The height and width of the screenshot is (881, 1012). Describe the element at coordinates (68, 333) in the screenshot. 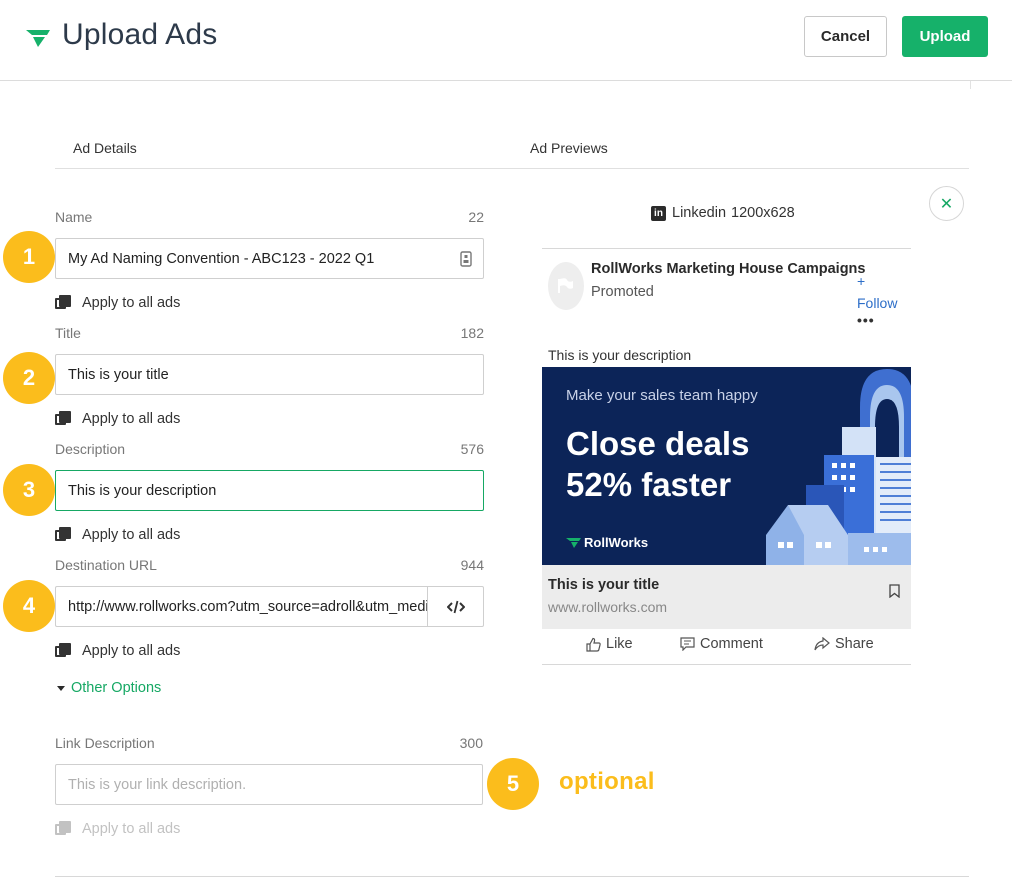

I see `title-label: Title` at that location.